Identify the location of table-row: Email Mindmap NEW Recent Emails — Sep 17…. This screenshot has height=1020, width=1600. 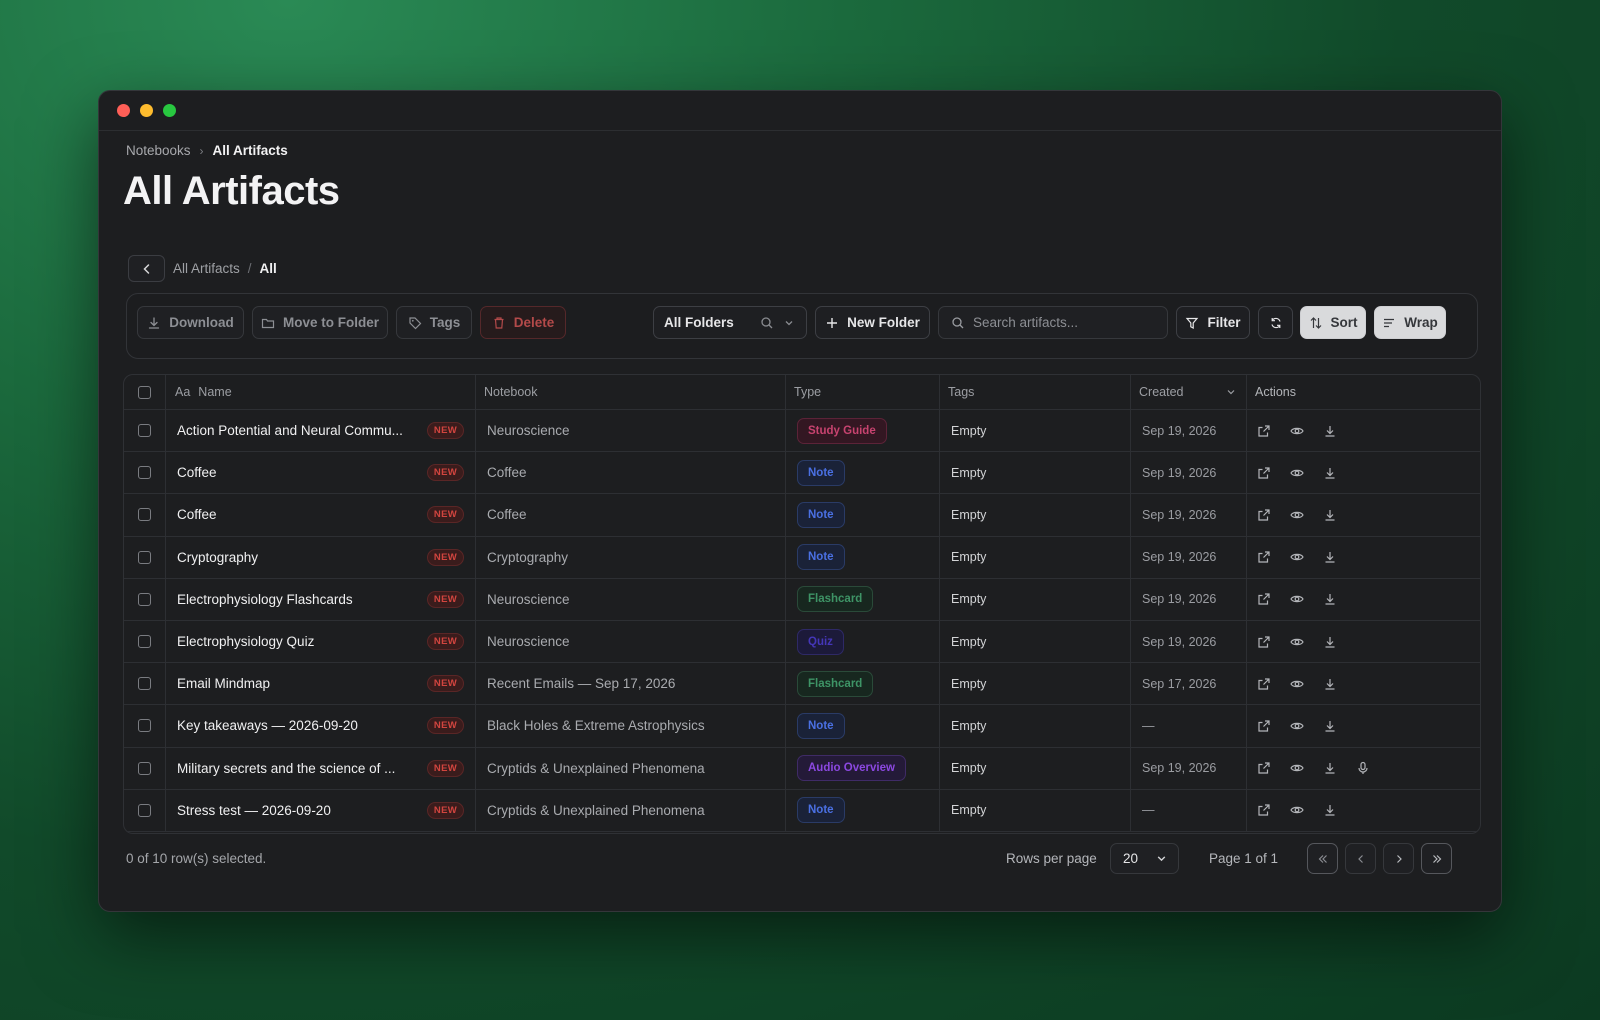
(802, 684).